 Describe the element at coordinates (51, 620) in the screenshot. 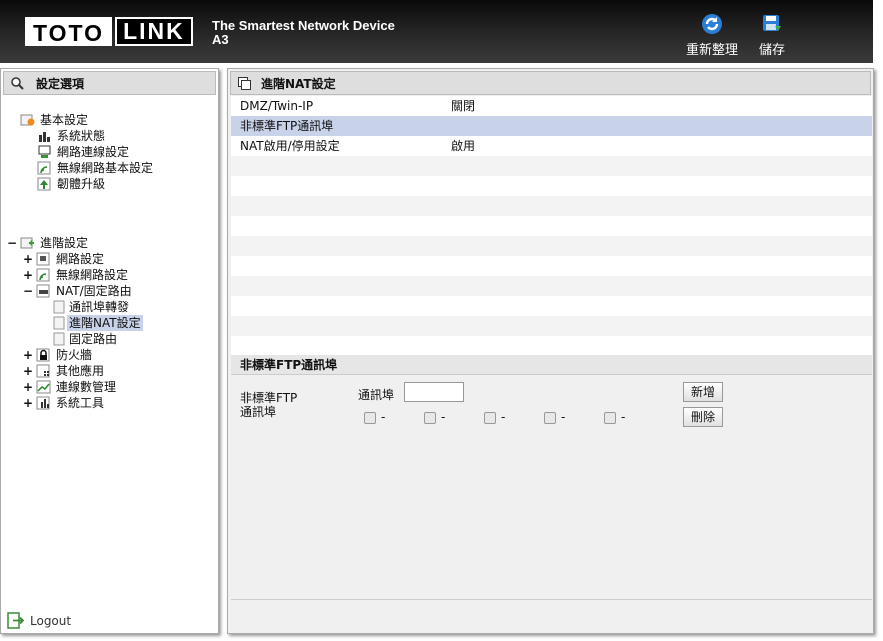

I see `logout-label: Logout` at that location.